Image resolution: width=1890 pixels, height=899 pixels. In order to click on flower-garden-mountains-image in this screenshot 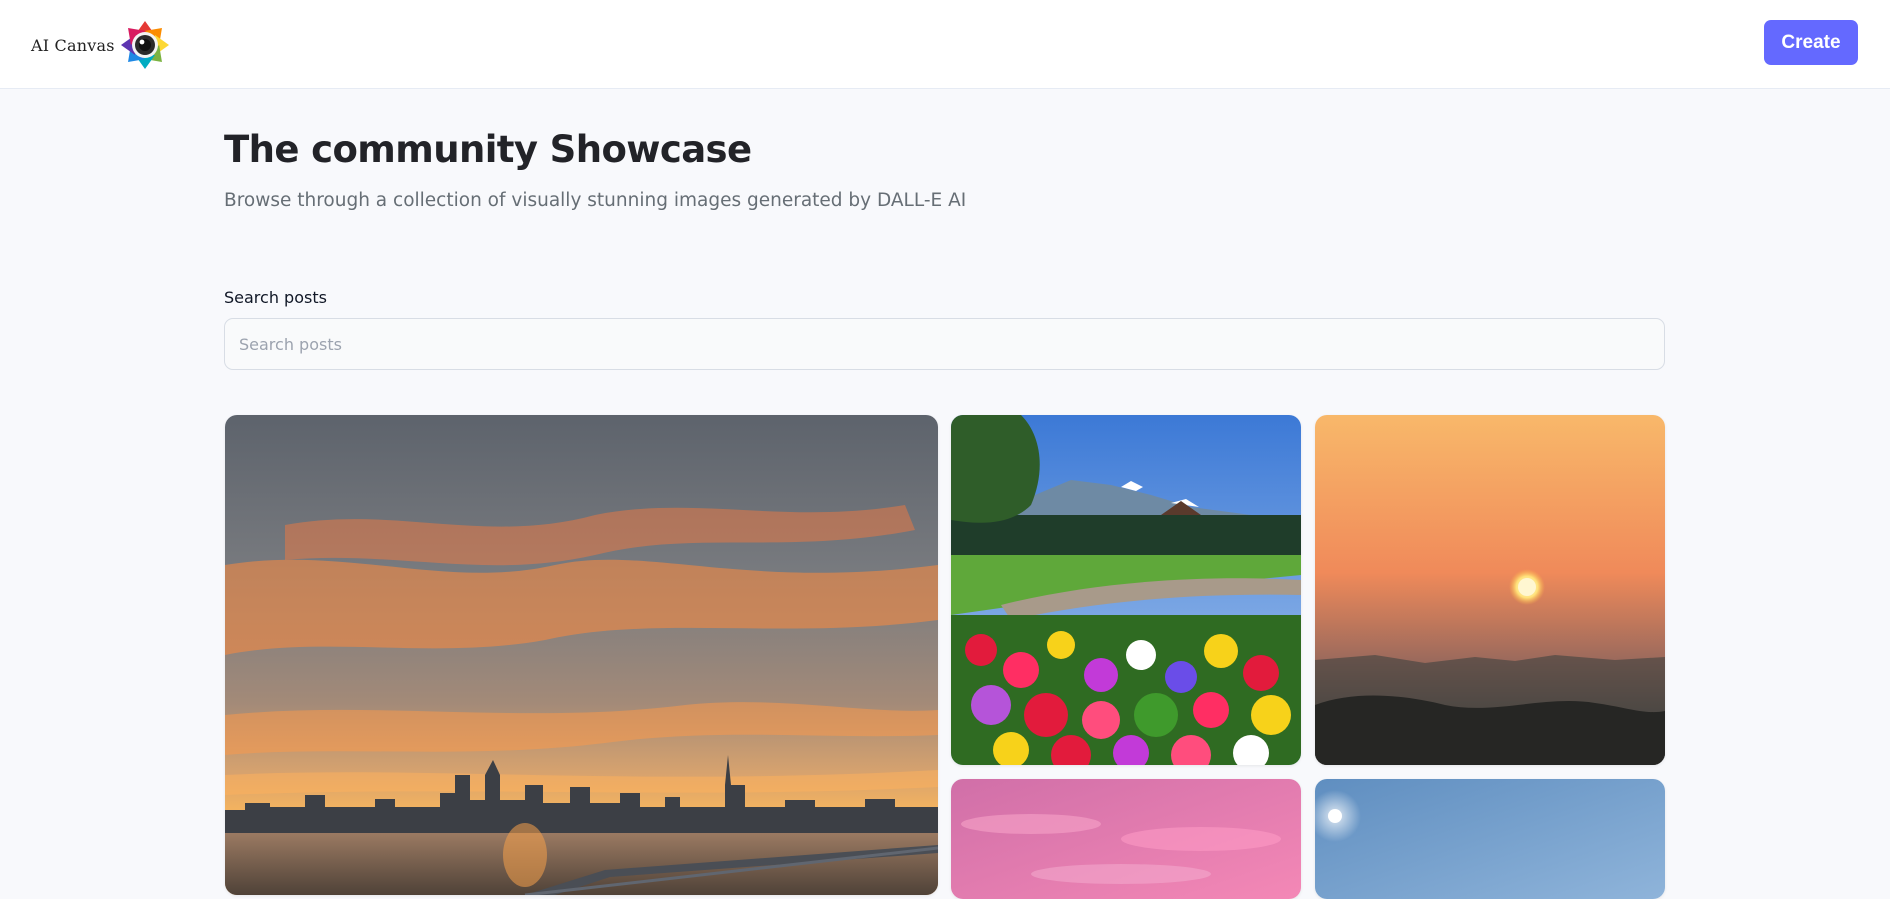, I will do `click(1126, 590)`.